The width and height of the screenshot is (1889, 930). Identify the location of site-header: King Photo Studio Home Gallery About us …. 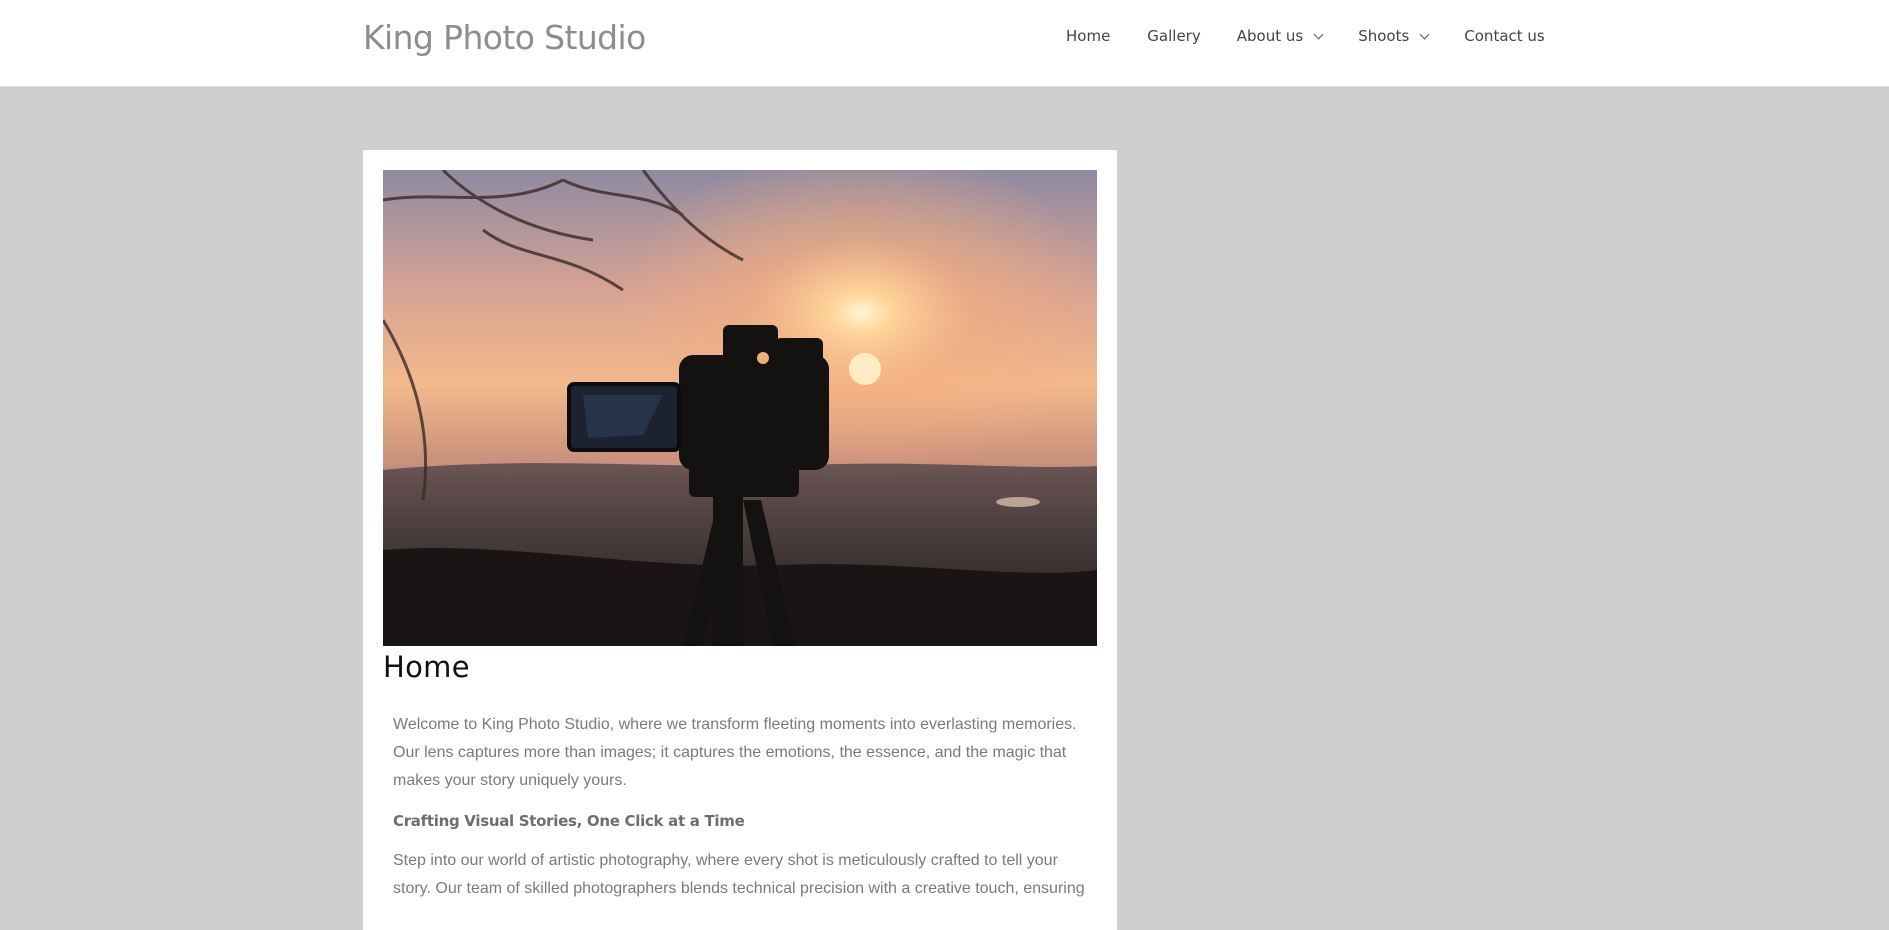
(944, 43).